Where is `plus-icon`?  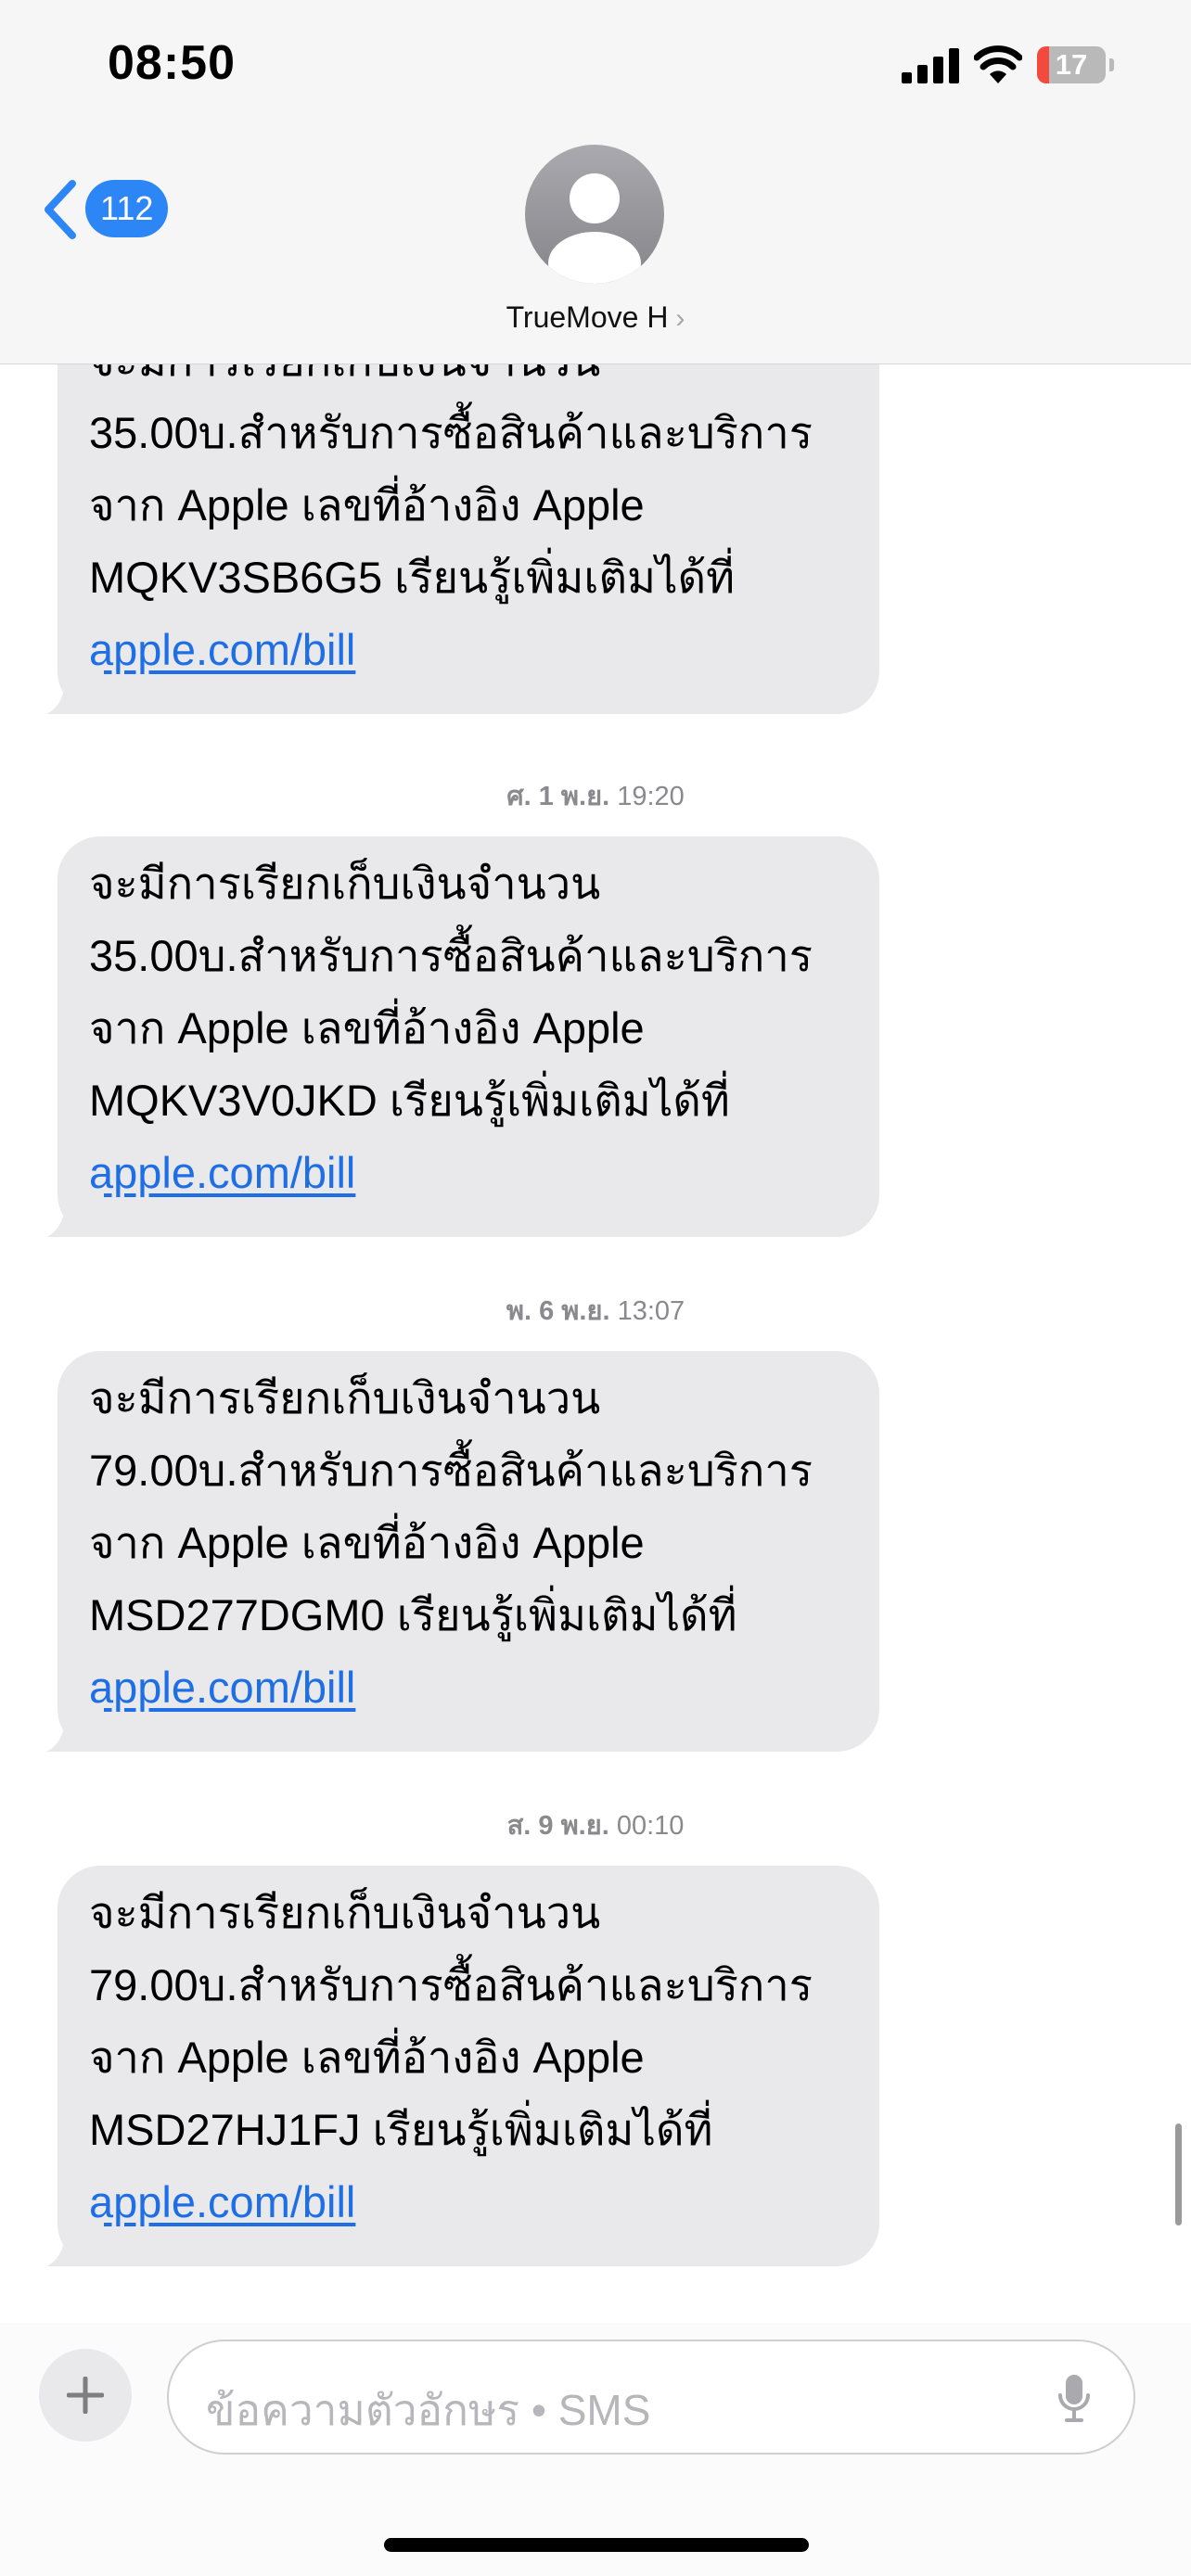
plus-icon is located at coordinates (85, 2395).